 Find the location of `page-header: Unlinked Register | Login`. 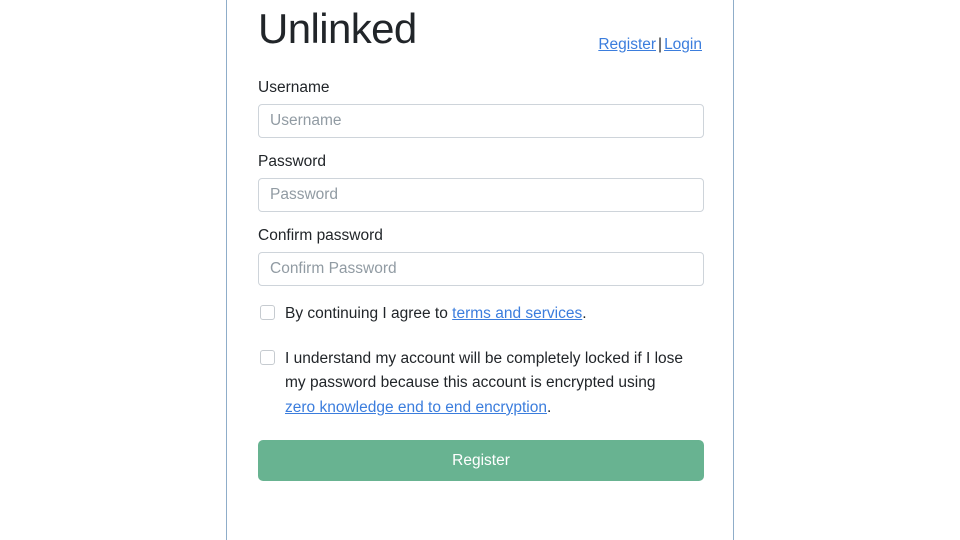

page-header: Unlinked Register | Login is located at coordinates (480, 39).